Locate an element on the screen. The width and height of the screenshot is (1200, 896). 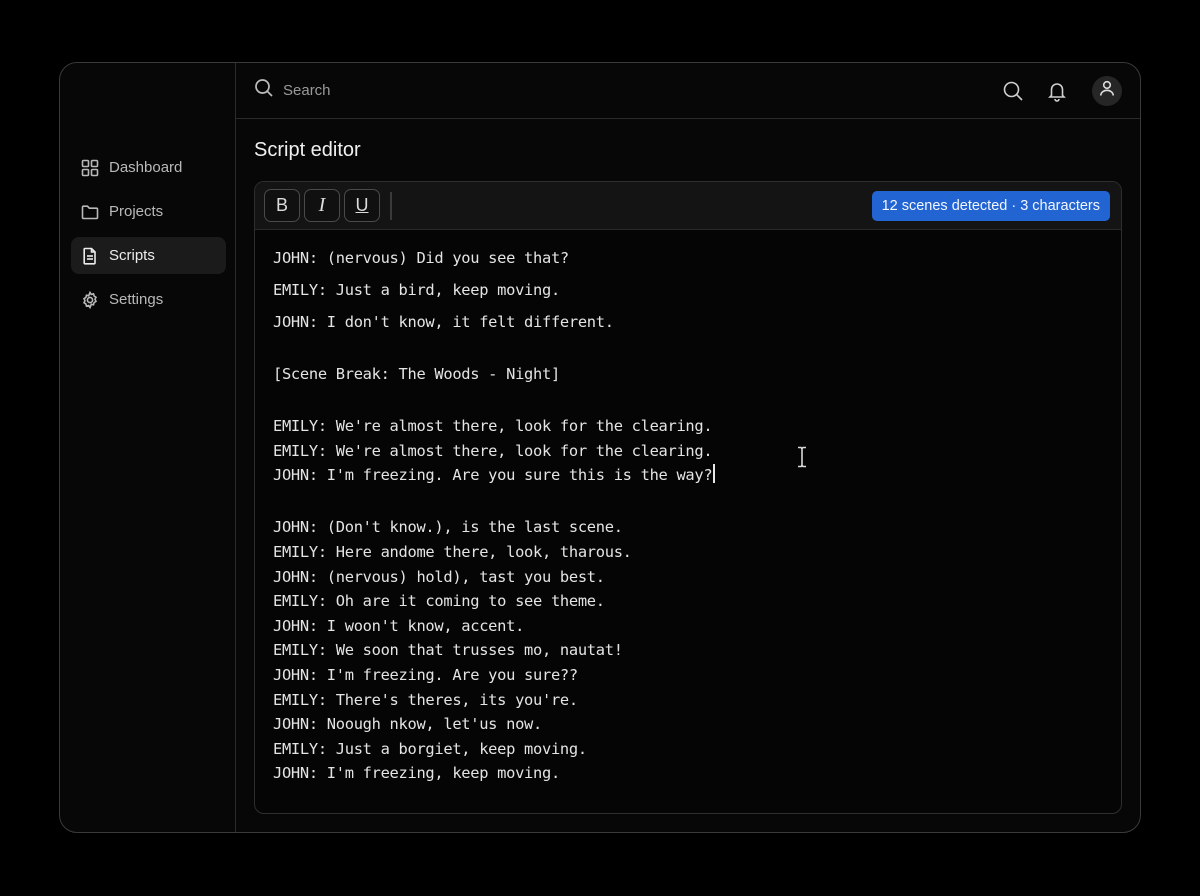
sidebar-item-label: Settings is located at coordinates (136, 299).